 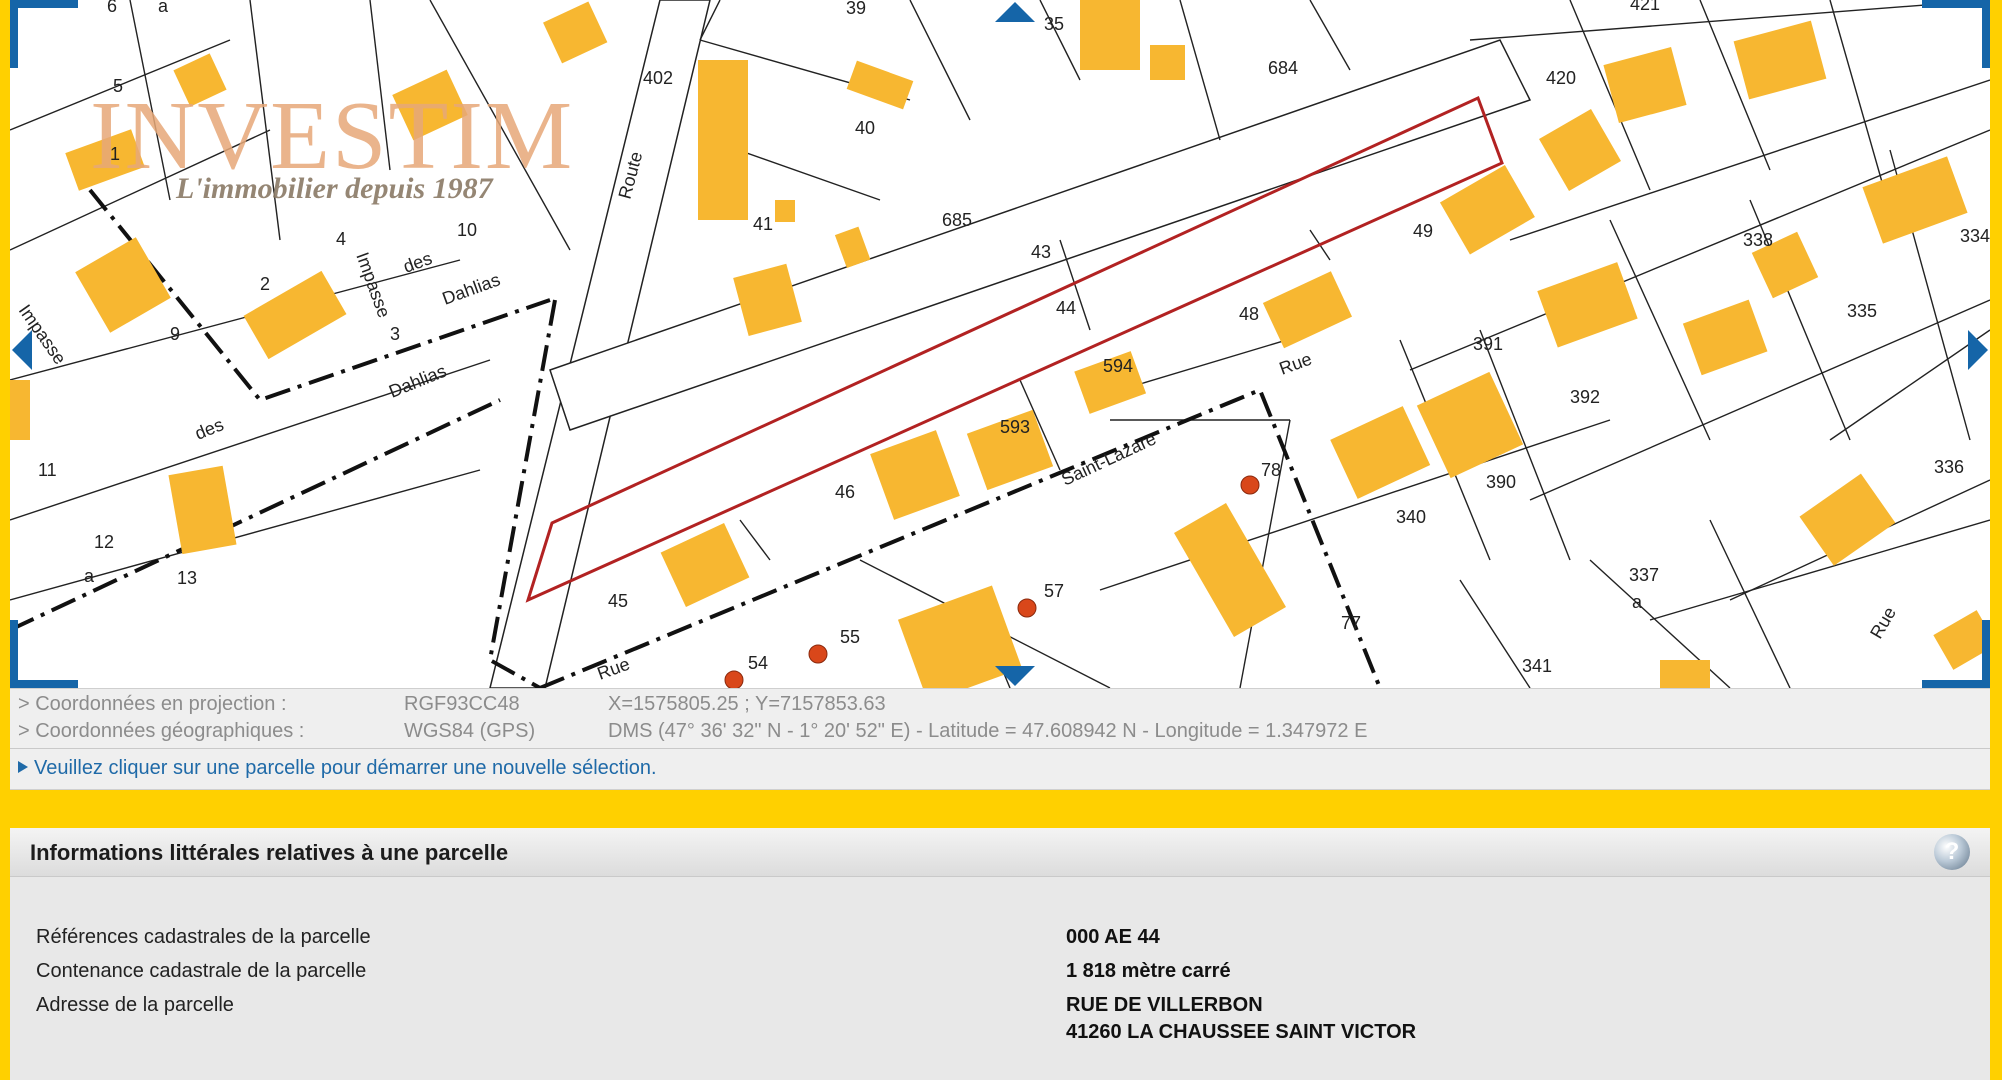 What do you see at coordinates (1015, 12) in the screenshot?
I see `chevron-up-icon` at bounding box center [1015, 12].